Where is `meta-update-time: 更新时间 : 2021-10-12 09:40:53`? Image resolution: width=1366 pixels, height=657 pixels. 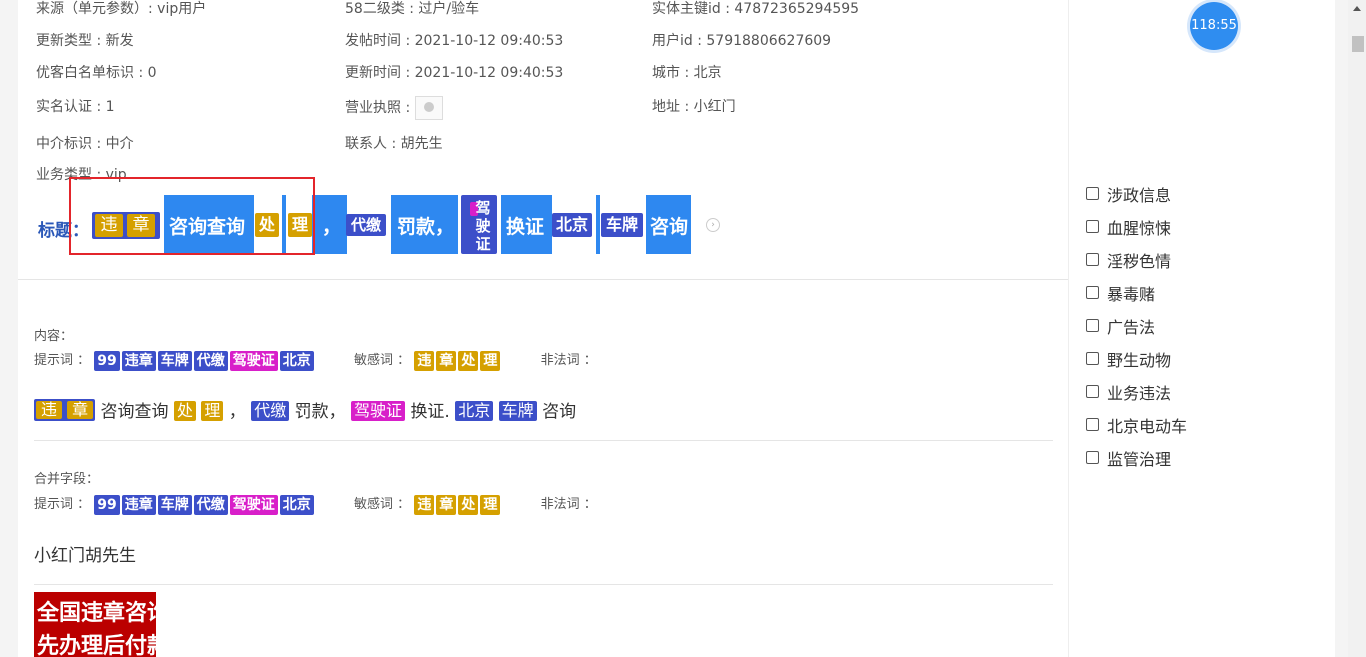
meta-update-time: 更新时间 : 2021-10-12 09:40:53 is located at coordinates (454, 73).